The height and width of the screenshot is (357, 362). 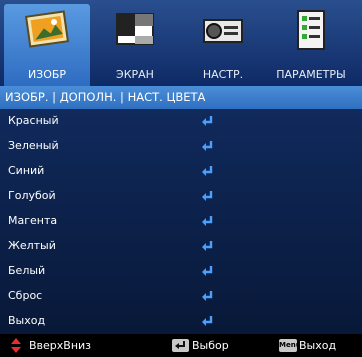 I want to click on exit-hint: Выход, so click(x=318, y=345).